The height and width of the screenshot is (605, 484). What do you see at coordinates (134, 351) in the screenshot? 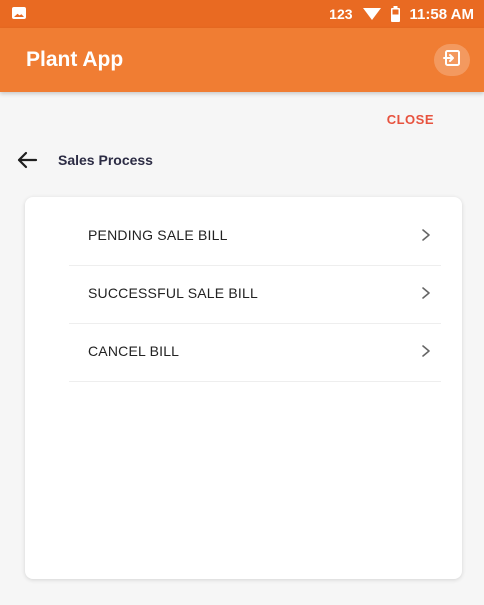
I see `menu-item-label: CANCEL BILL` at bounding box center [134, 351].